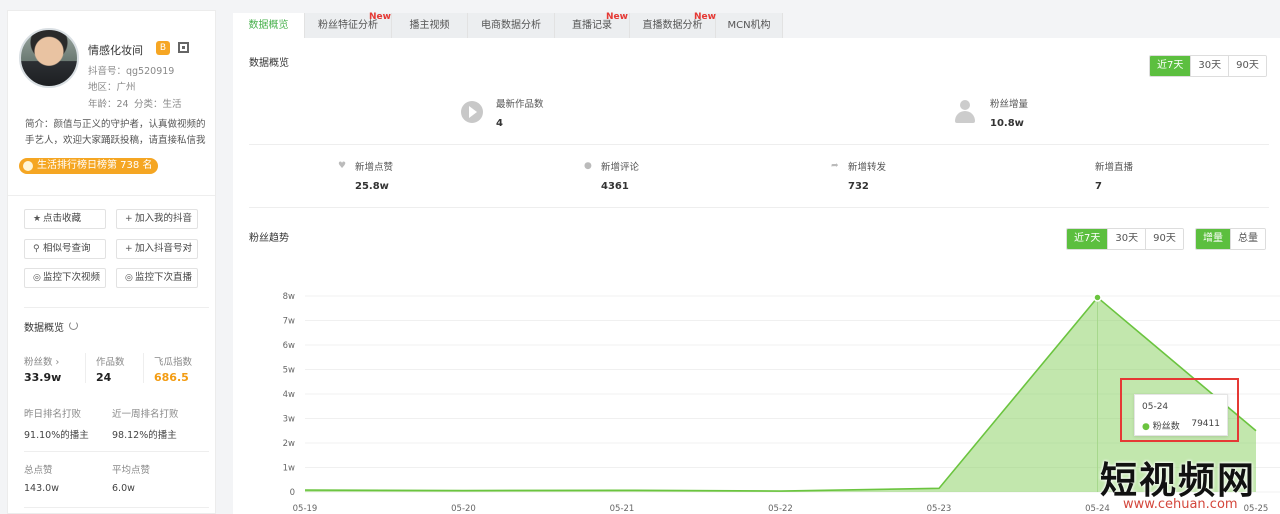  Describe the element at coordinates (1248, 239) in the screenshot. I see `mode-total: 总量` at that location.